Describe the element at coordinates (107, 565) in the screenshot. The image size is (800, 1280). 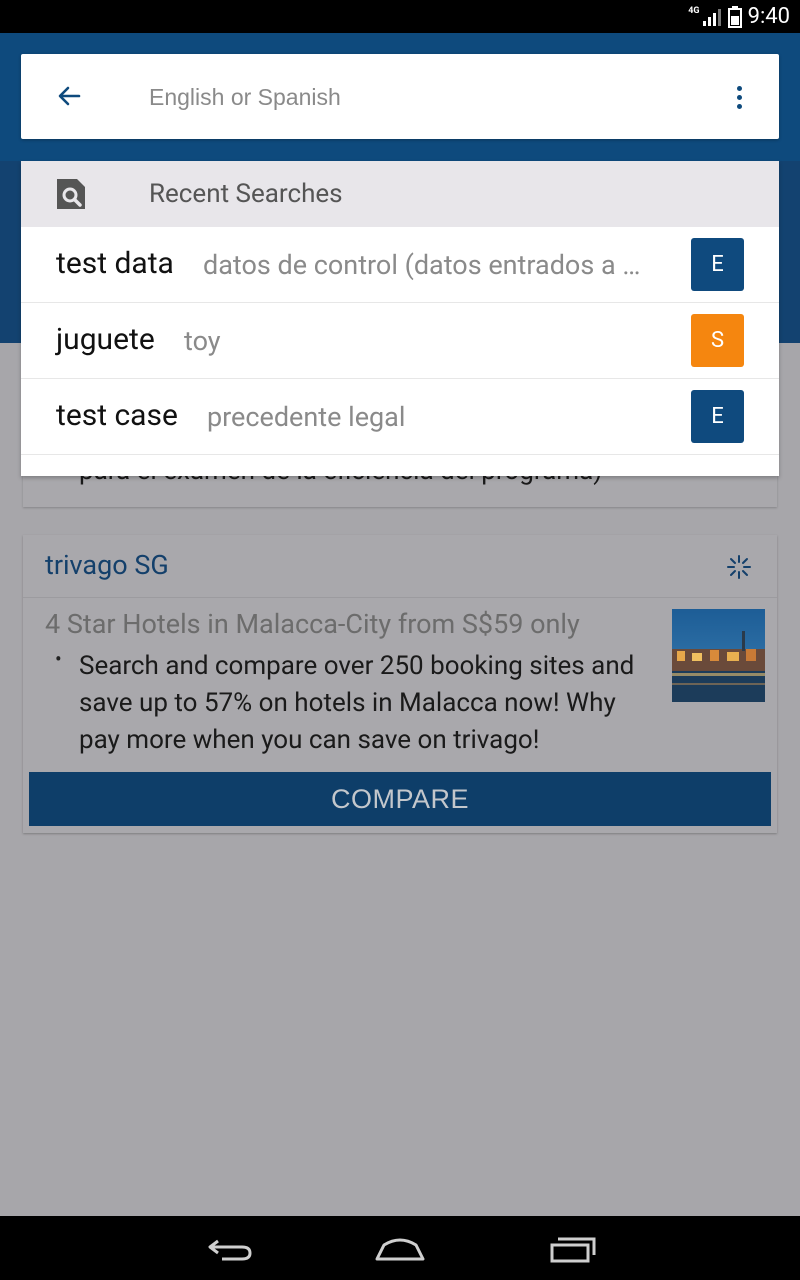
I see `ad-brand: trivago SG` at that location.